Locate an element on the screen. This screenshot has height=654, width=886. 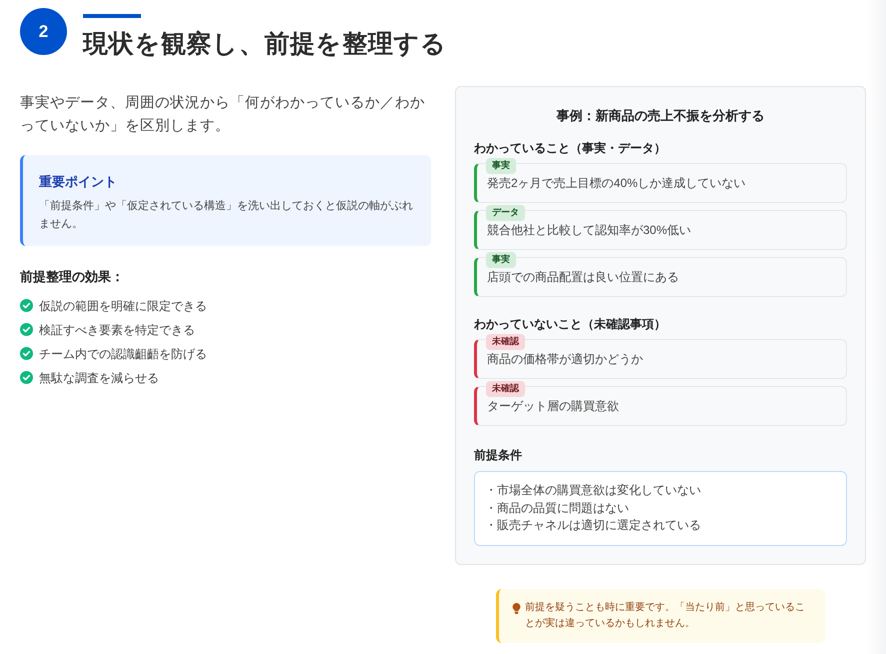
finding-tag: データ is located at coordinates (505, 212).